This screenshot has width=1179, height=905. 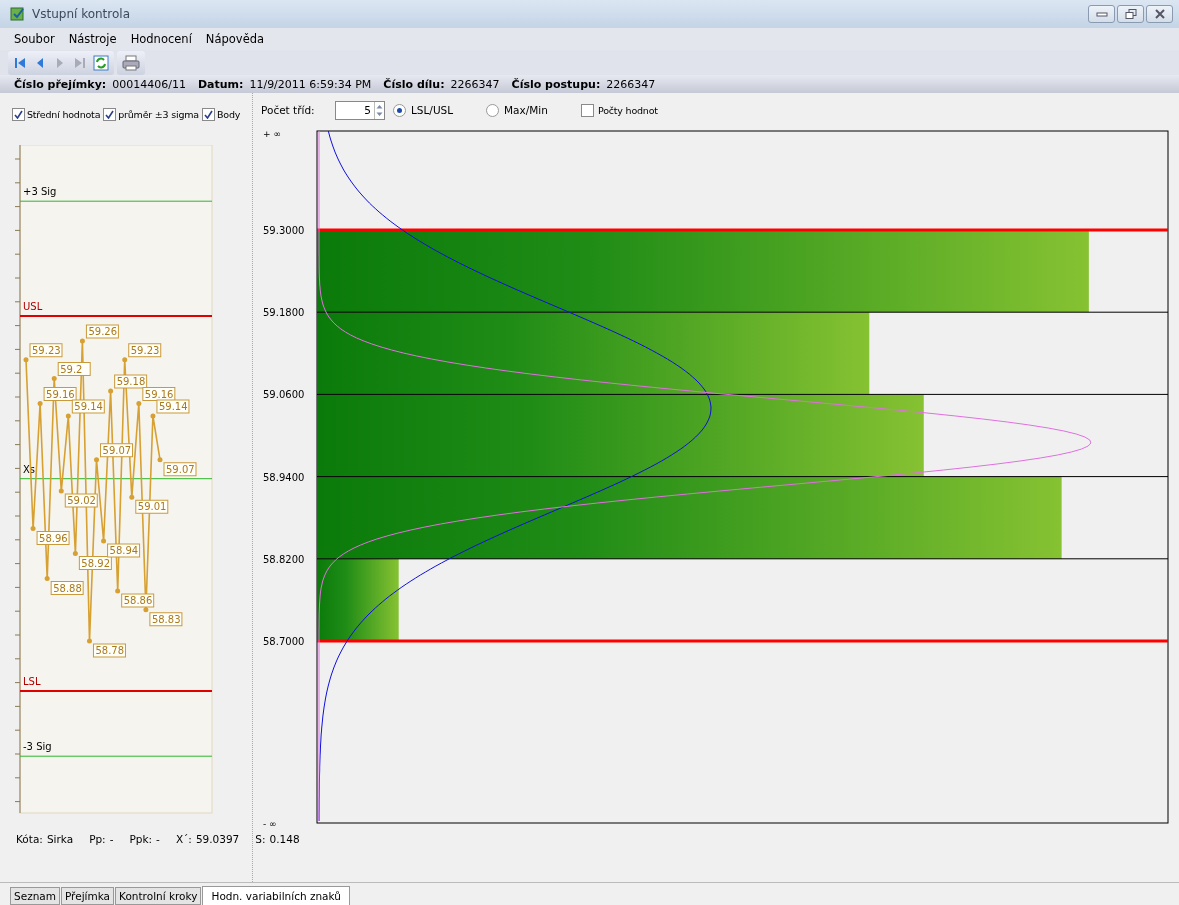 I want to click on first-icon, so click(x=20, y=62).